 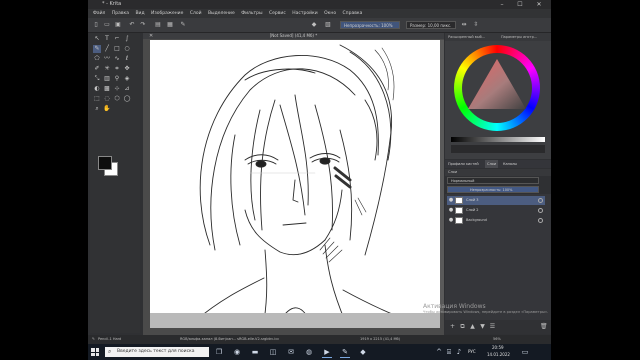 I want to click on rectangle-tool-icon: □, so click(x=117, y=49).